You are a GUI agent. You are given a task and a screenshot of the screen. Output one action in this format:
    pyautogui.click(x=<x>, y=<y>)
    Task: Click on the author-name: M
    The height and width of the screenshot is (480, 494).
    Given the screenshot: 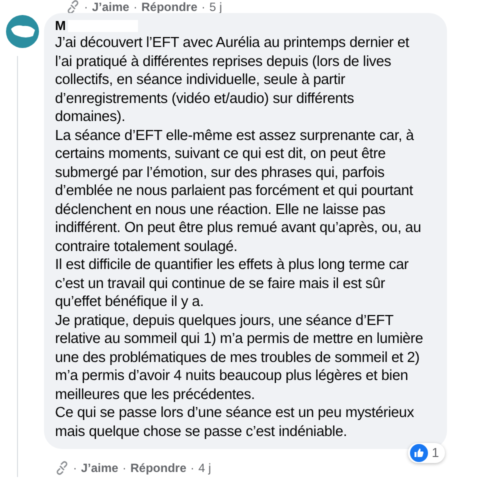 What is the action you would take?
    pyautogui.click(x=60, y=26)
    